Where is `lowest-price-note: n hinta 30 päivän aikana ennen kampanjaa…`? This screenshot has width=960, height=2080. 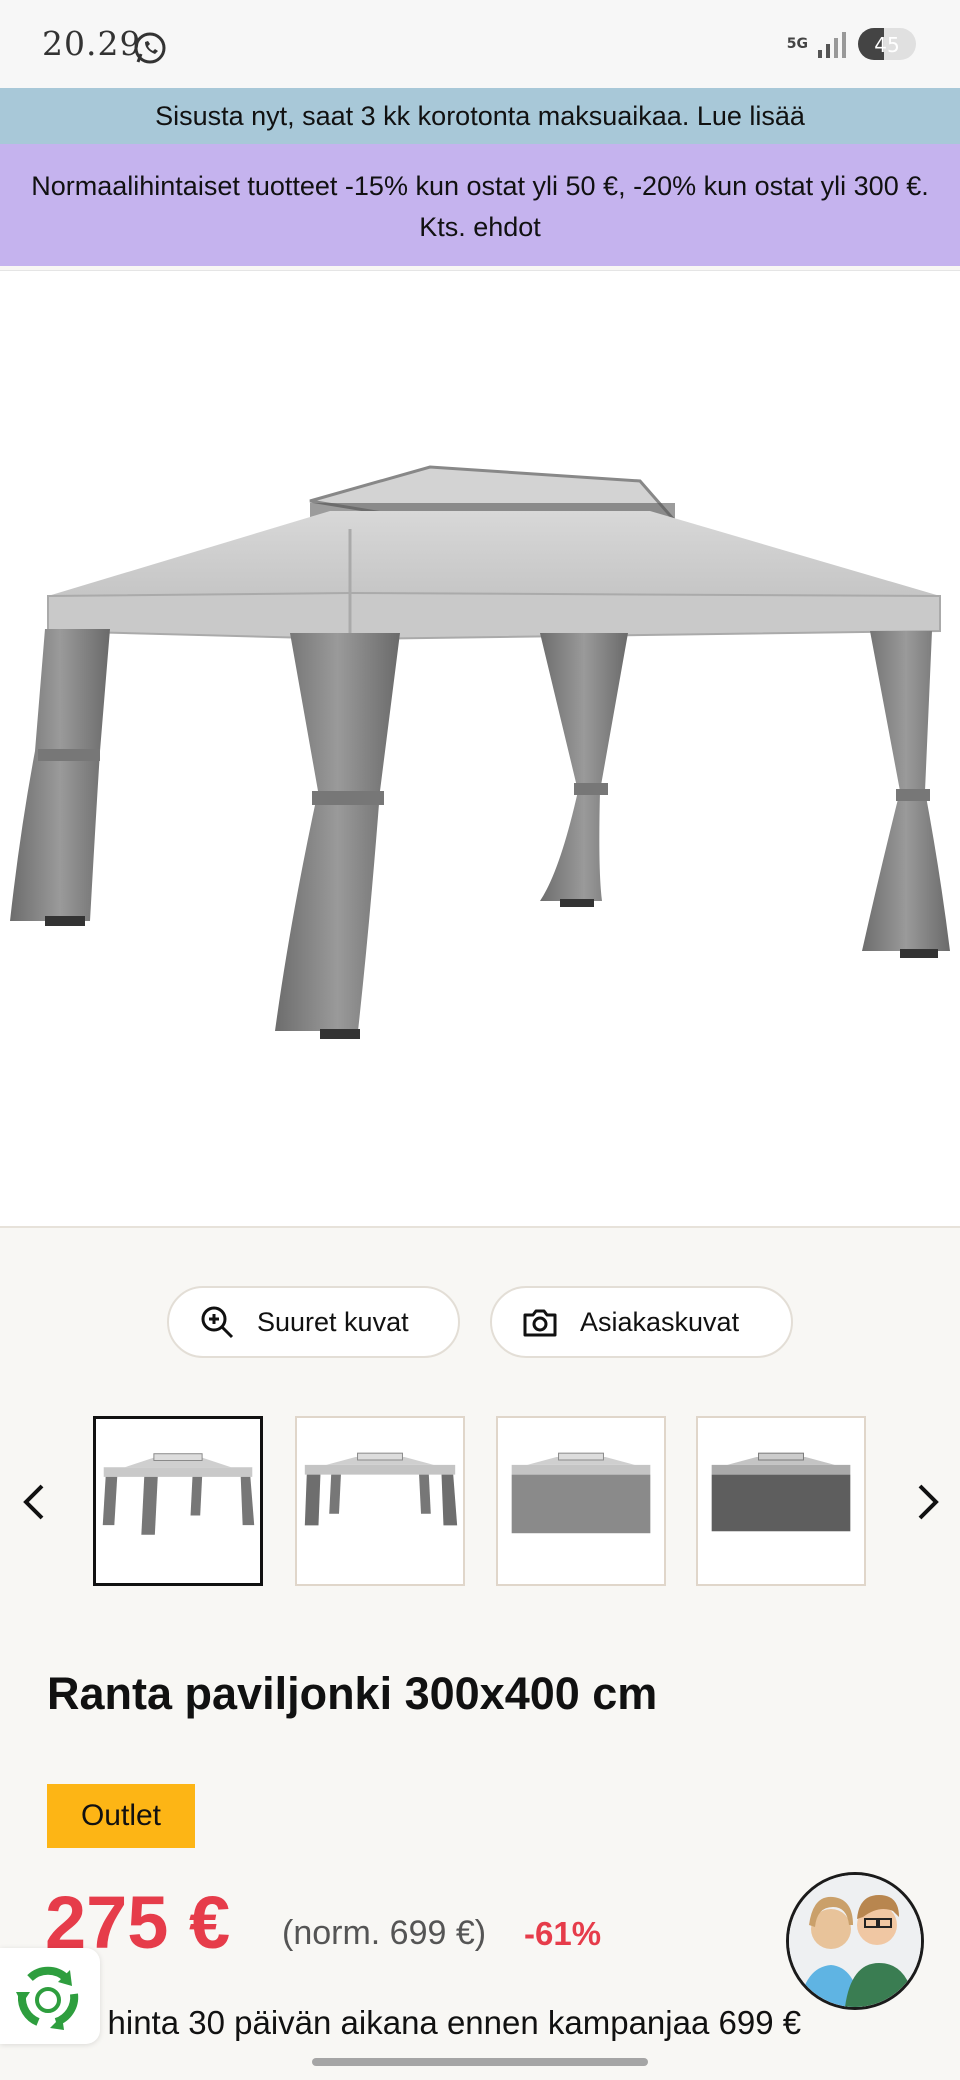
lowest-price-note: n hinta 30 päivän aikana ennen kampanjaa… is located at coordinates (441, 2022).